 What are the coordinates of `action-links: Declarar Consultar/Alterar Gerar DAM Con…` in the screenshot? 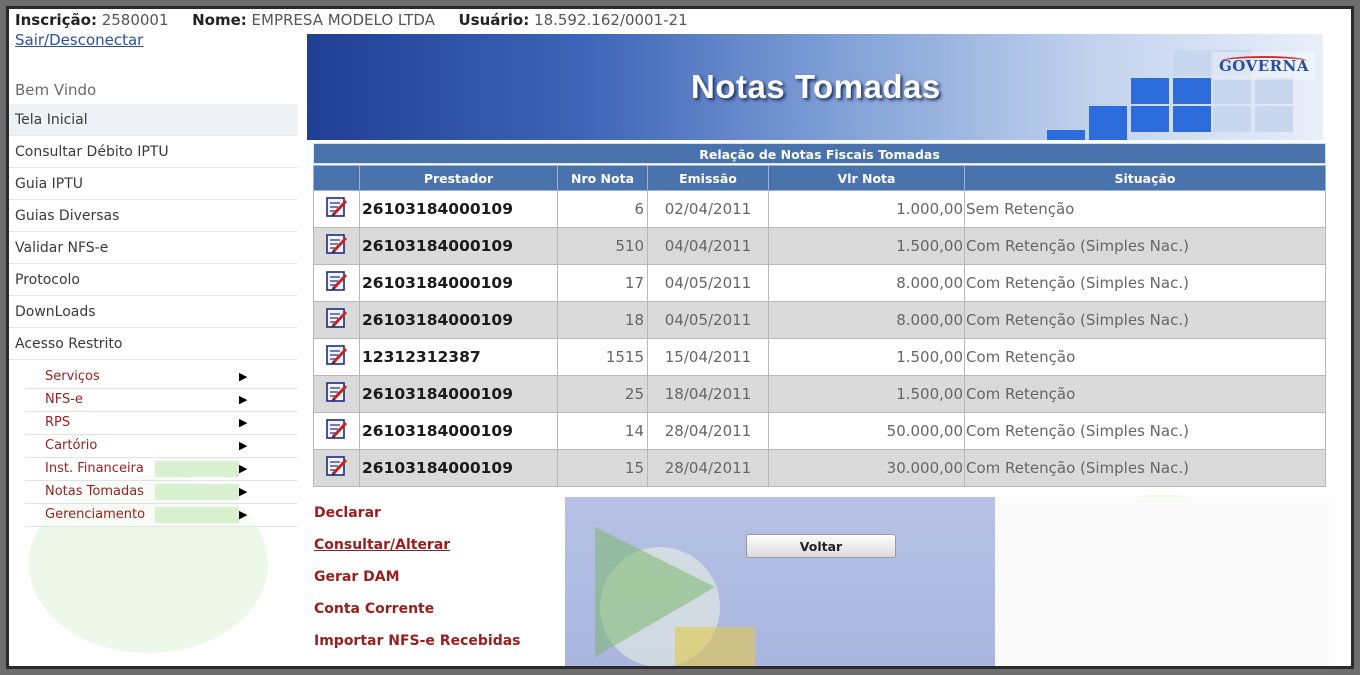 It's located at (417, 581).